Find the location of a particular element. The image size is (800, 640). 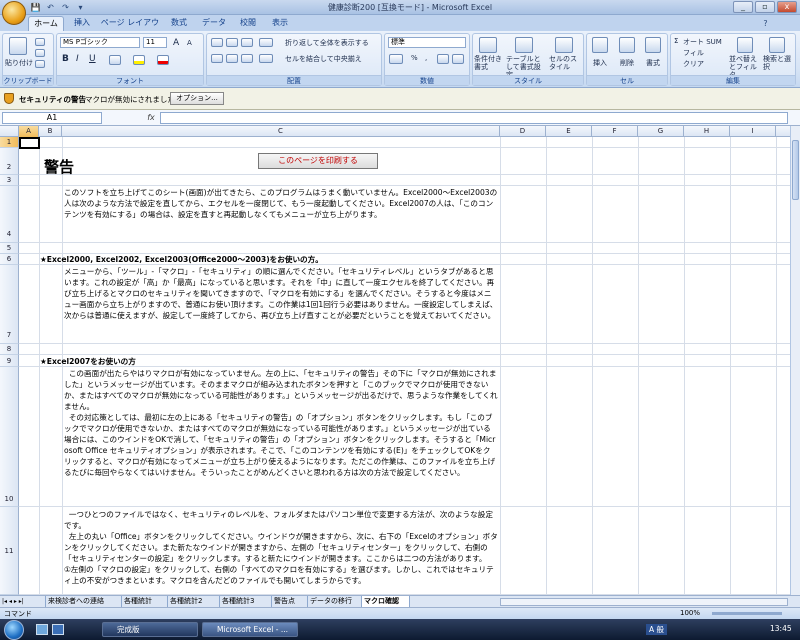

autosum-icon: Σ is located at coordinates (676, 41).